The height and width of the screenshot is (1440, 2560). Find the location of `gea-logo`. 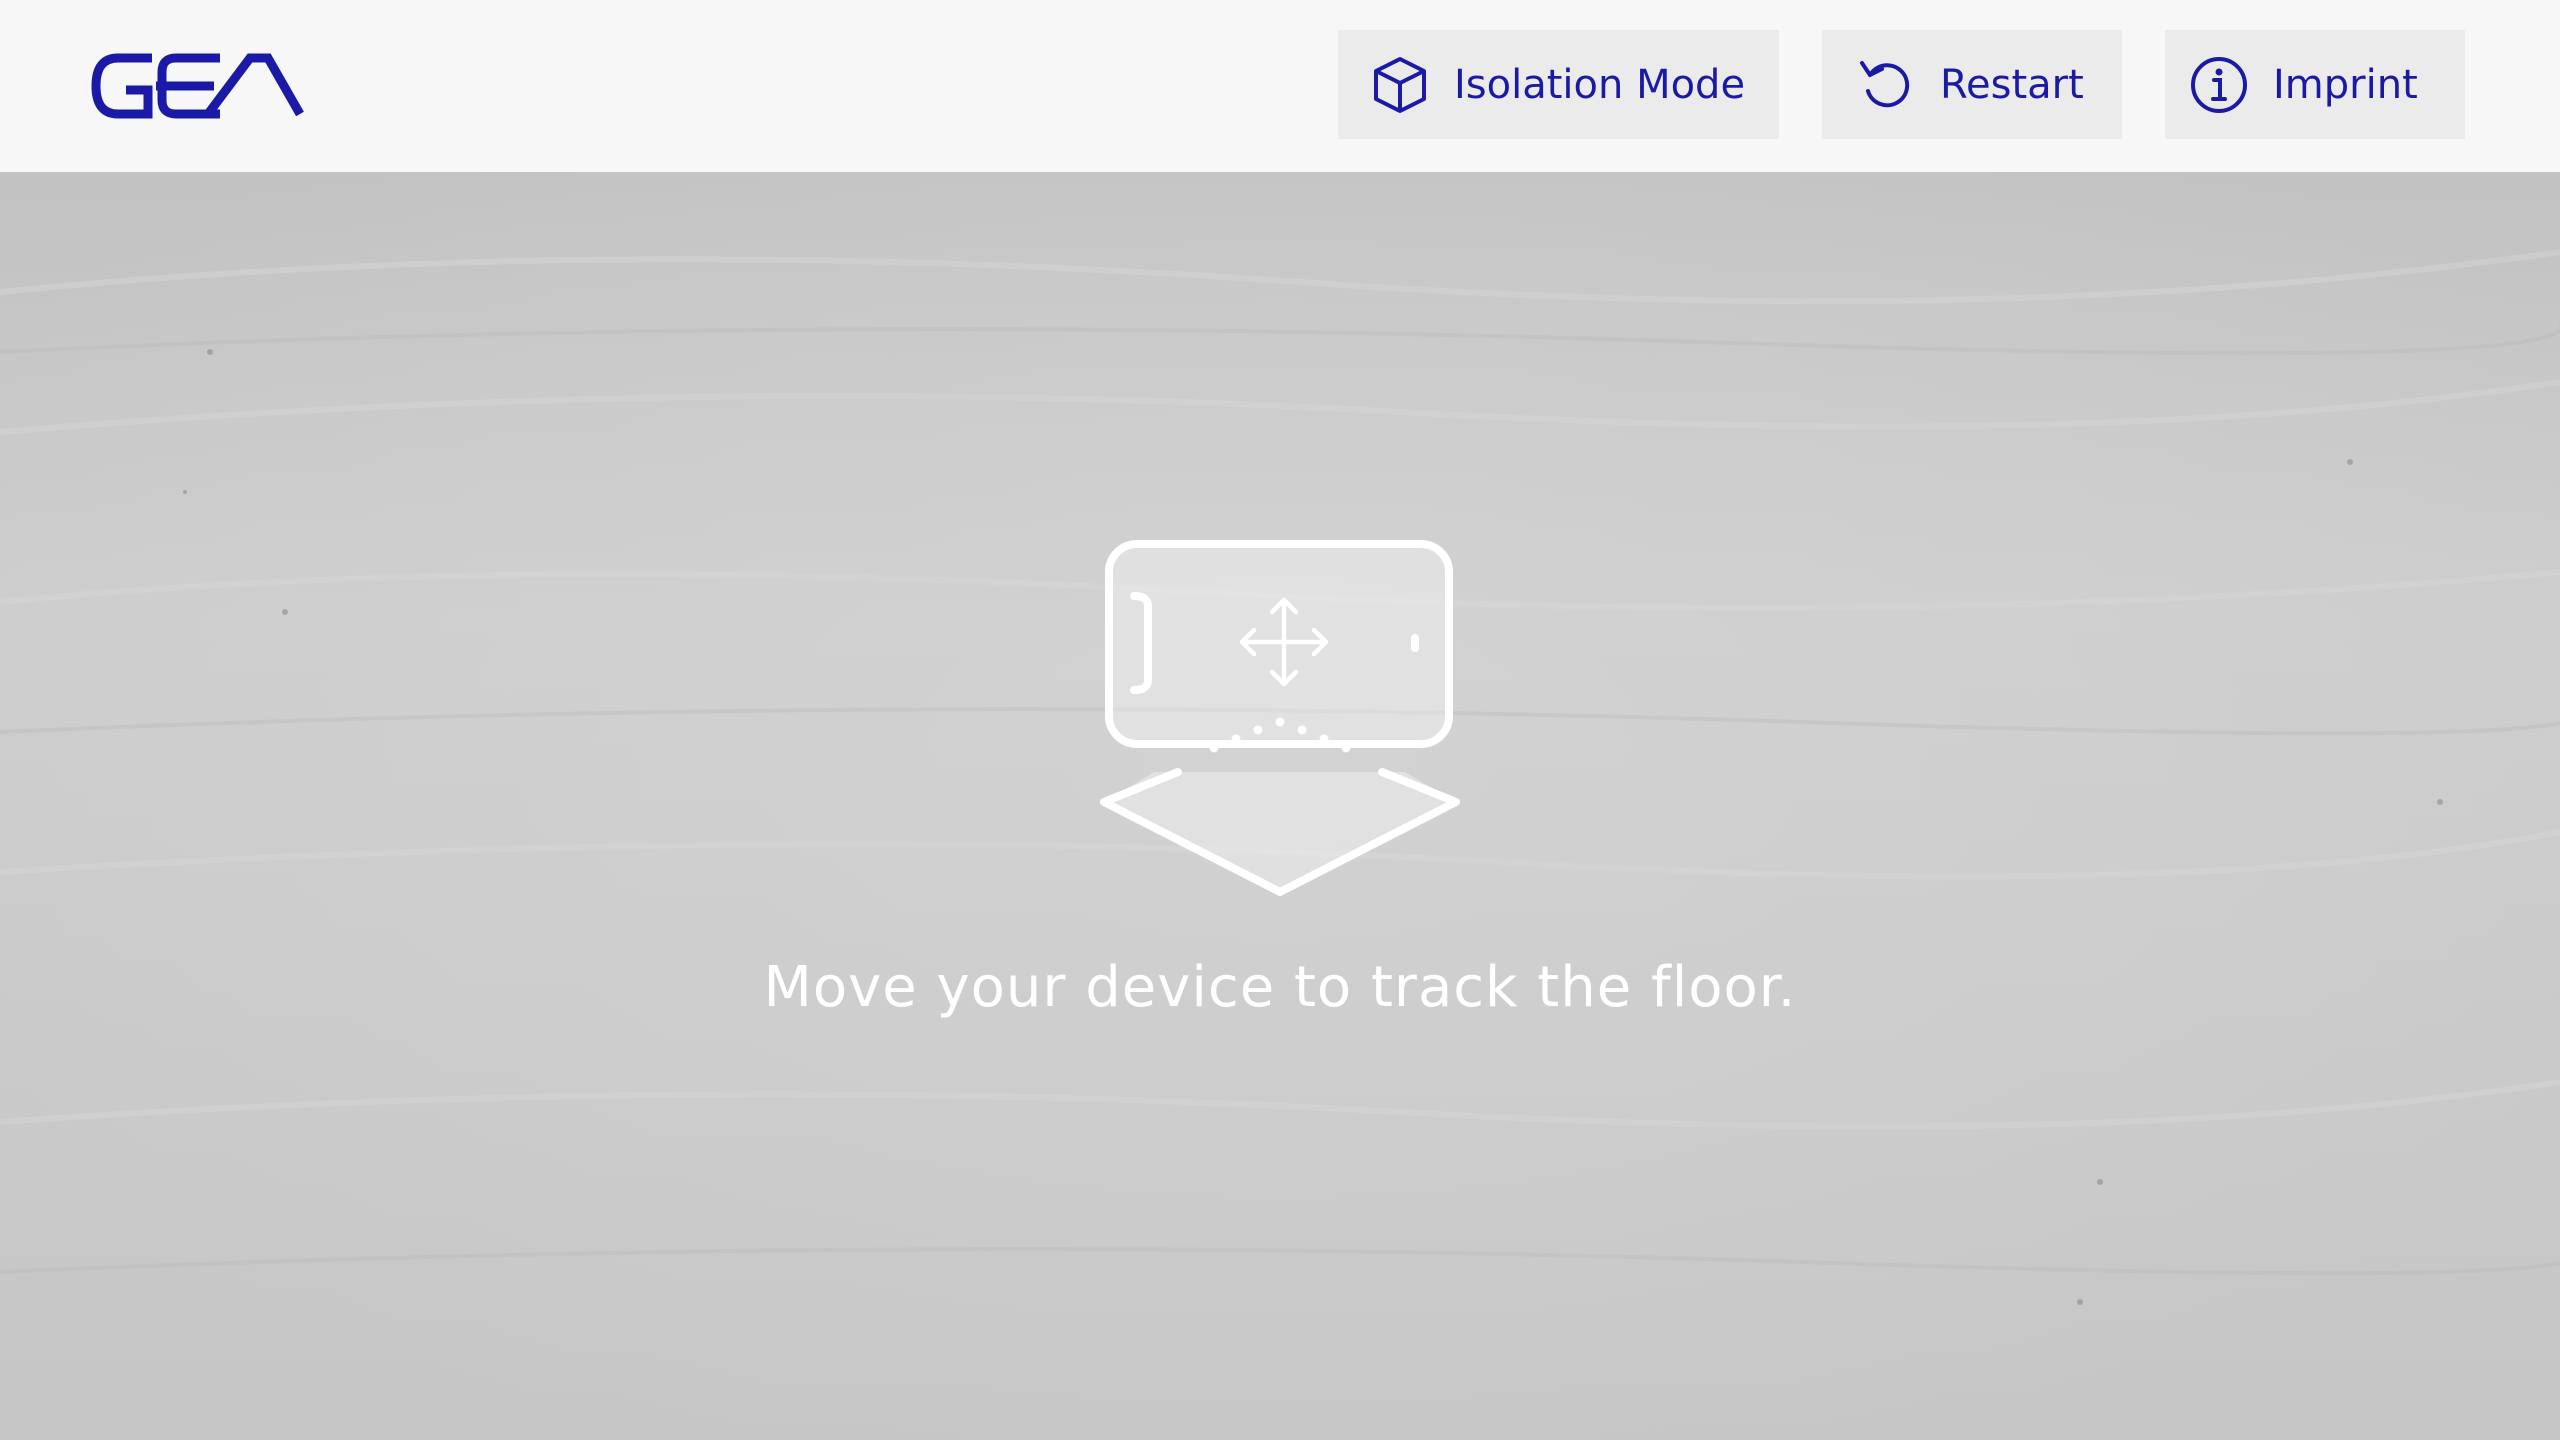

gea-logo is located at coordinates (197, 86).